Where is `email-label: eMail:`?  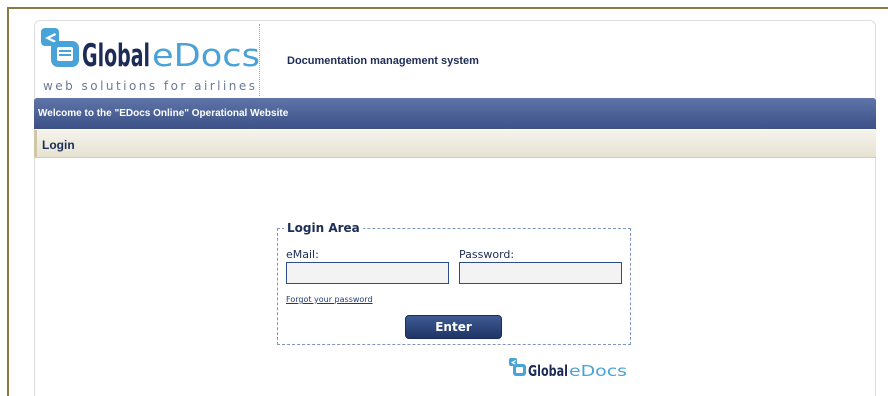 email-label: eMail: is located at coordinates (302, 254).